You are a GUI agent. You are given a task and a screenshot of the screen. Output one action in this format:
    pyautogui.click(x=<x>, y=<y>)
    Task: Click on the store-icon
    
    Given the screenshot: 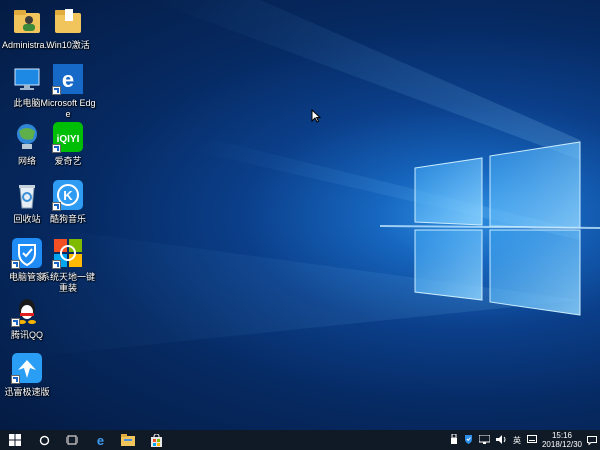 What is the action you would take?
    pyautogui.click(x=156, y=440)
    